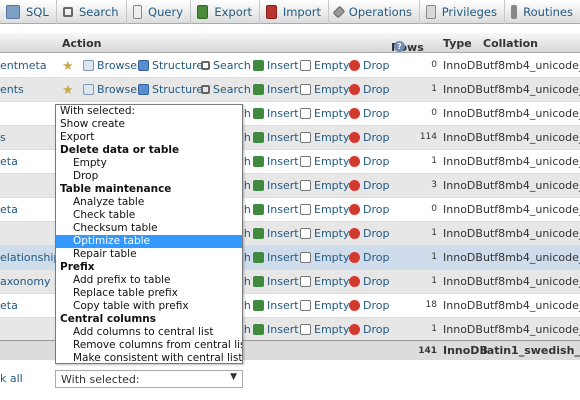  I want to click on dropdown-option: Add columns to central list, so click(149, 332).